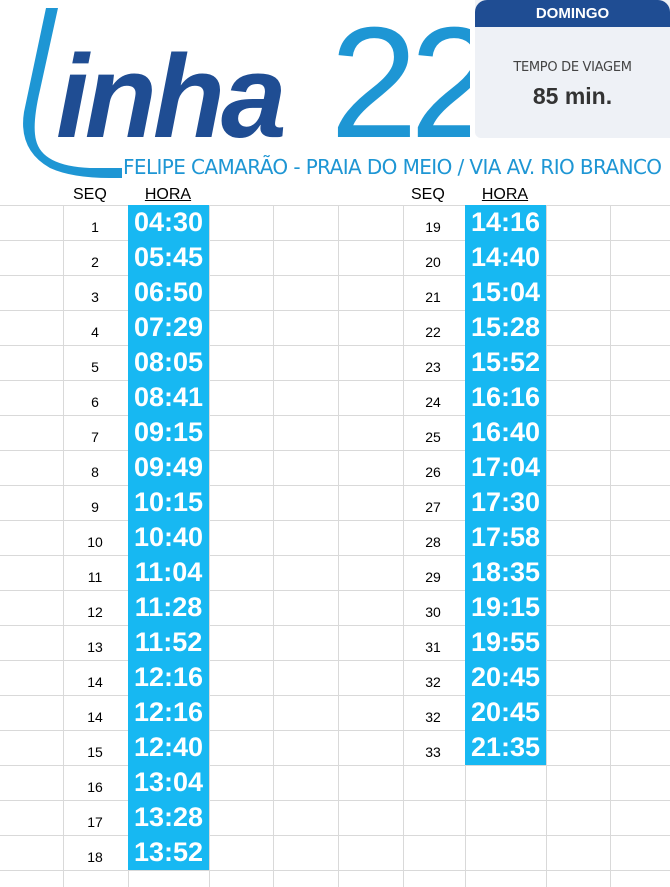 Image resolution: width=670 pixels, height=887 pixels. What do you see at coordinates (433, 612) in the screenshot?
I see `seq-cell: 30` at bounding box center [433, 612].